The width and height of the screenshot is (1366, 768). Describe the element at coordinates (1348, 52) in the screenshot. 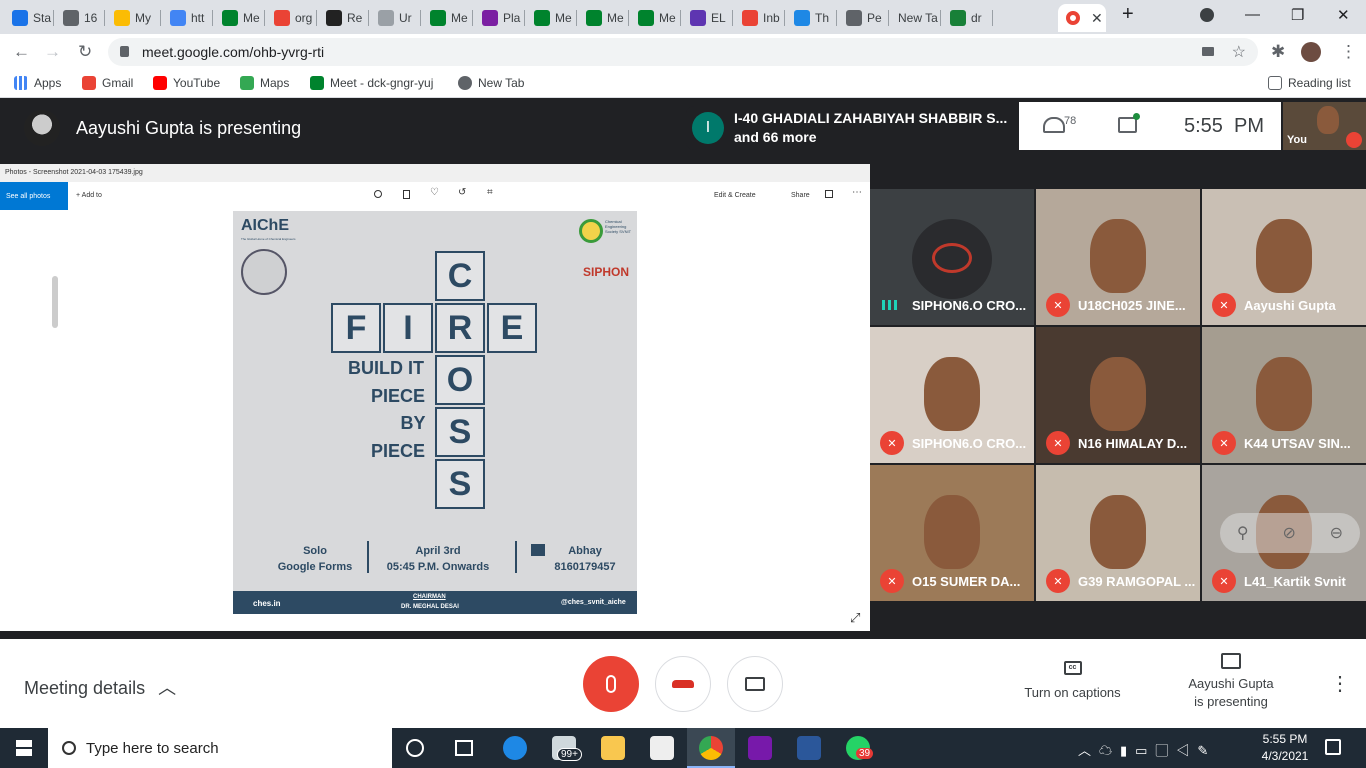

I see `menu-icon: ⋮` at that location.